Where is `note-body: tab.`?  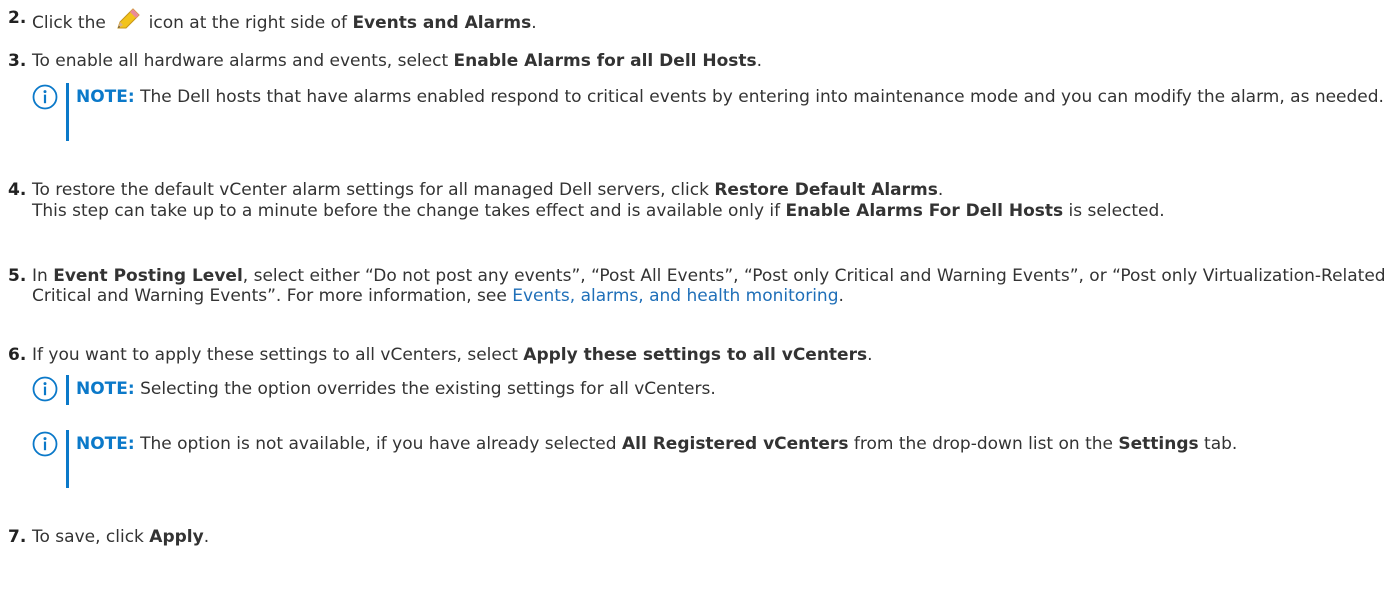
note-body: tab. is located at coordinates (1218, 444).